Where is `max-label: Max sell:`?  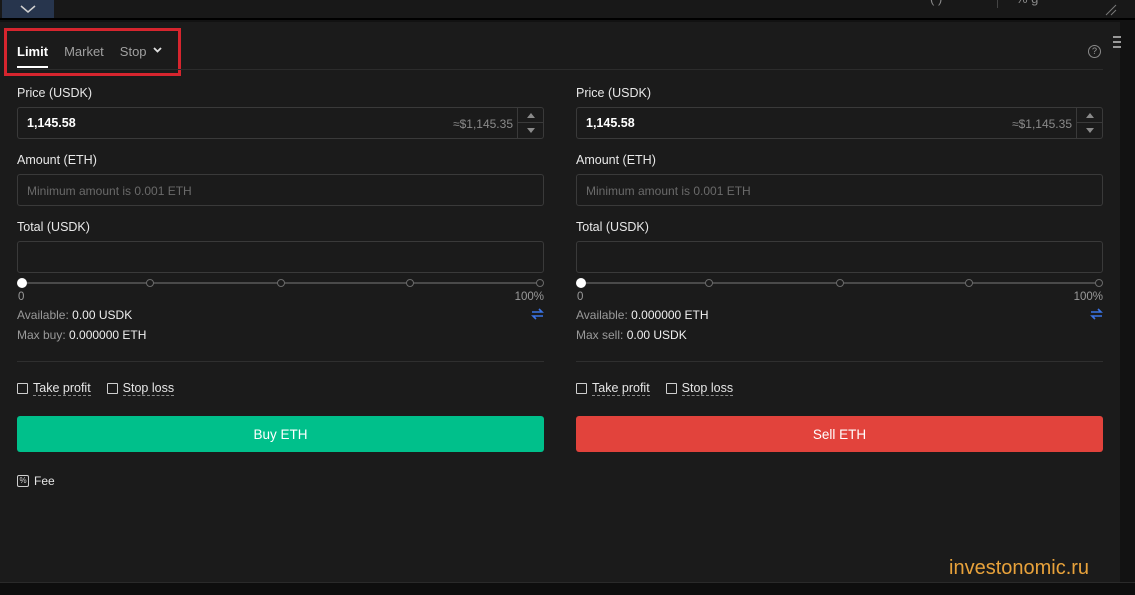 max-label: Max sell: is located at coordinates (600, 335).